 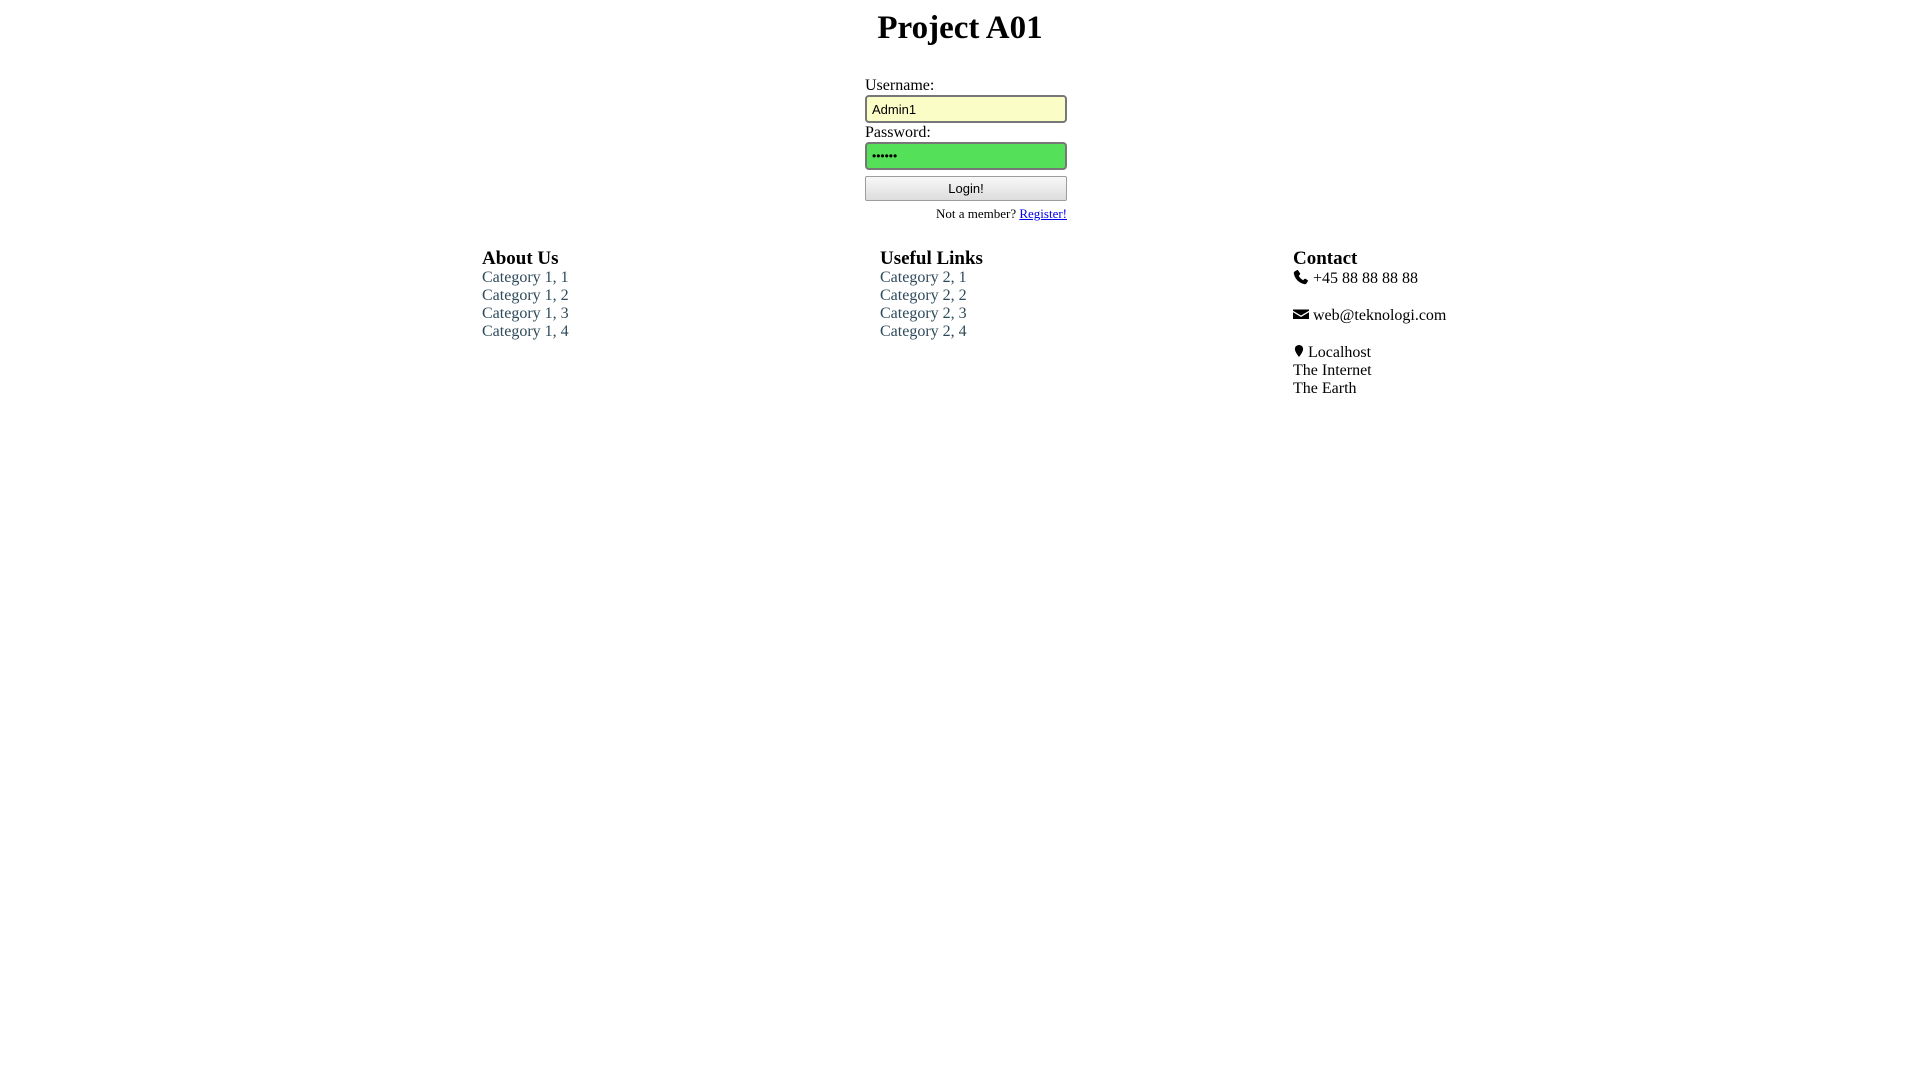 What do you see at coordinates (525, 332) in the screenshot?
I see `about-link-4: Category 1, 4` at bounding box center [525, 332].